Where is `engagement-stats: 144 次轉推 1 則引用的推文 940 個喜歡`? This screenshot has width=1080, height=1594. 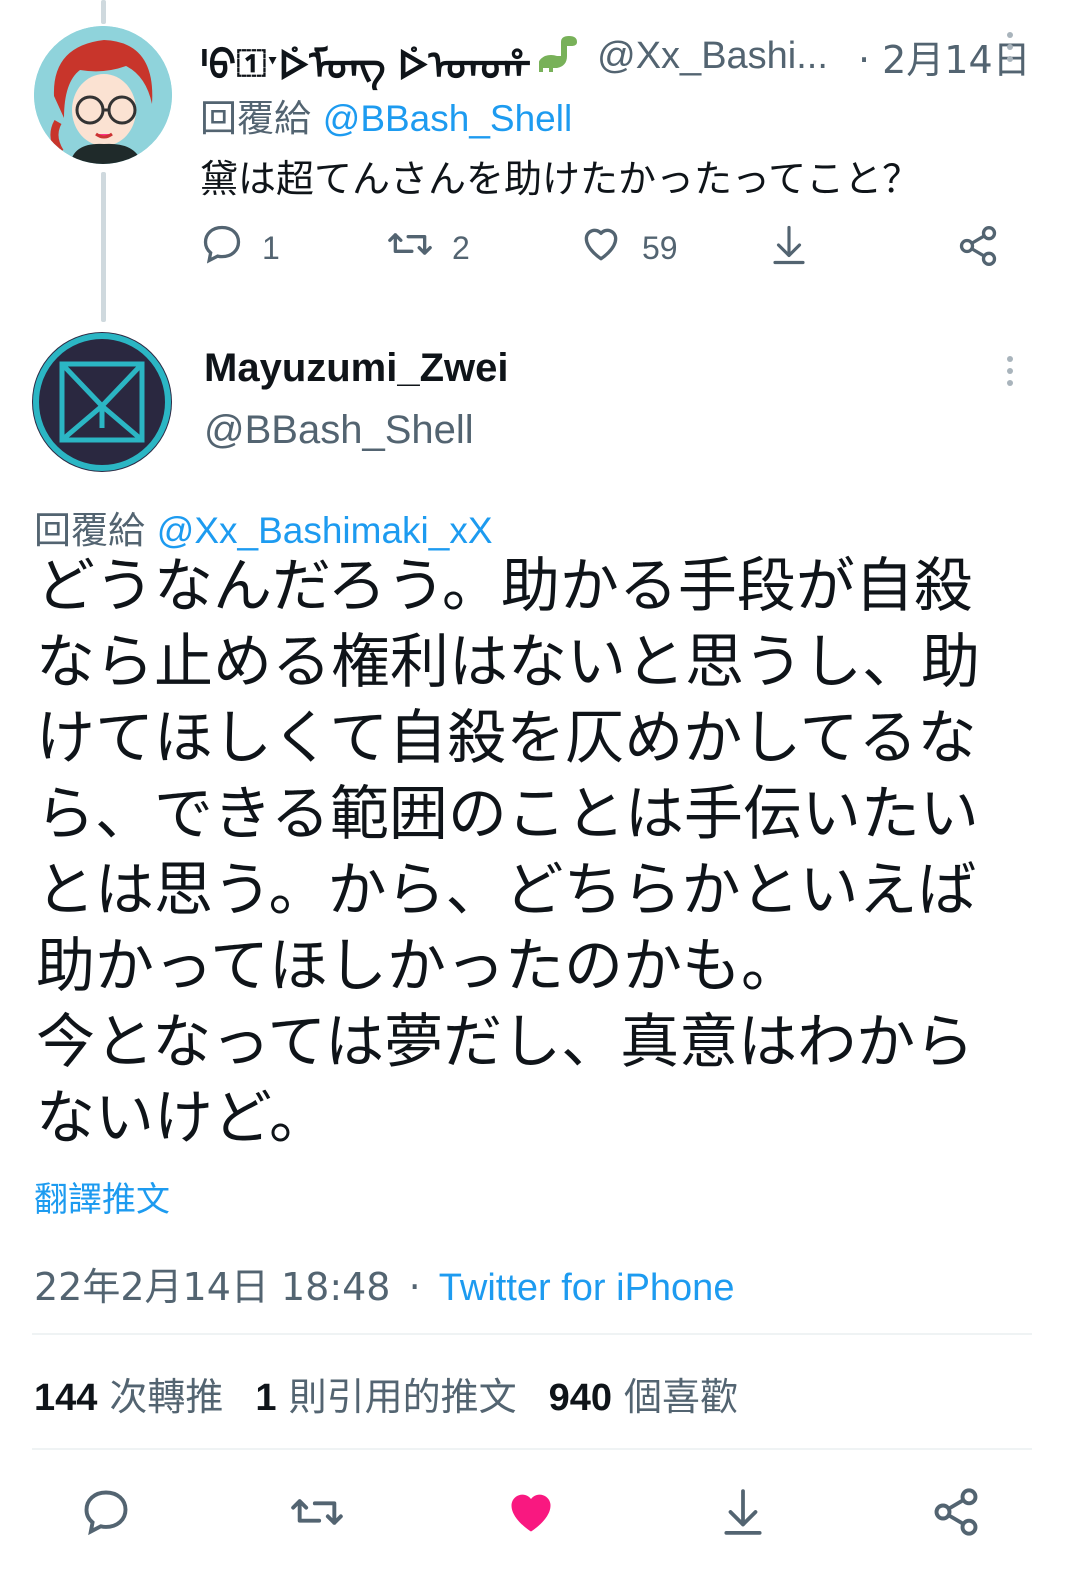 engagement-stats: 144 次轉推 1 則引用的推文 940 個喜歡 is located at coordinates (386, 1393).